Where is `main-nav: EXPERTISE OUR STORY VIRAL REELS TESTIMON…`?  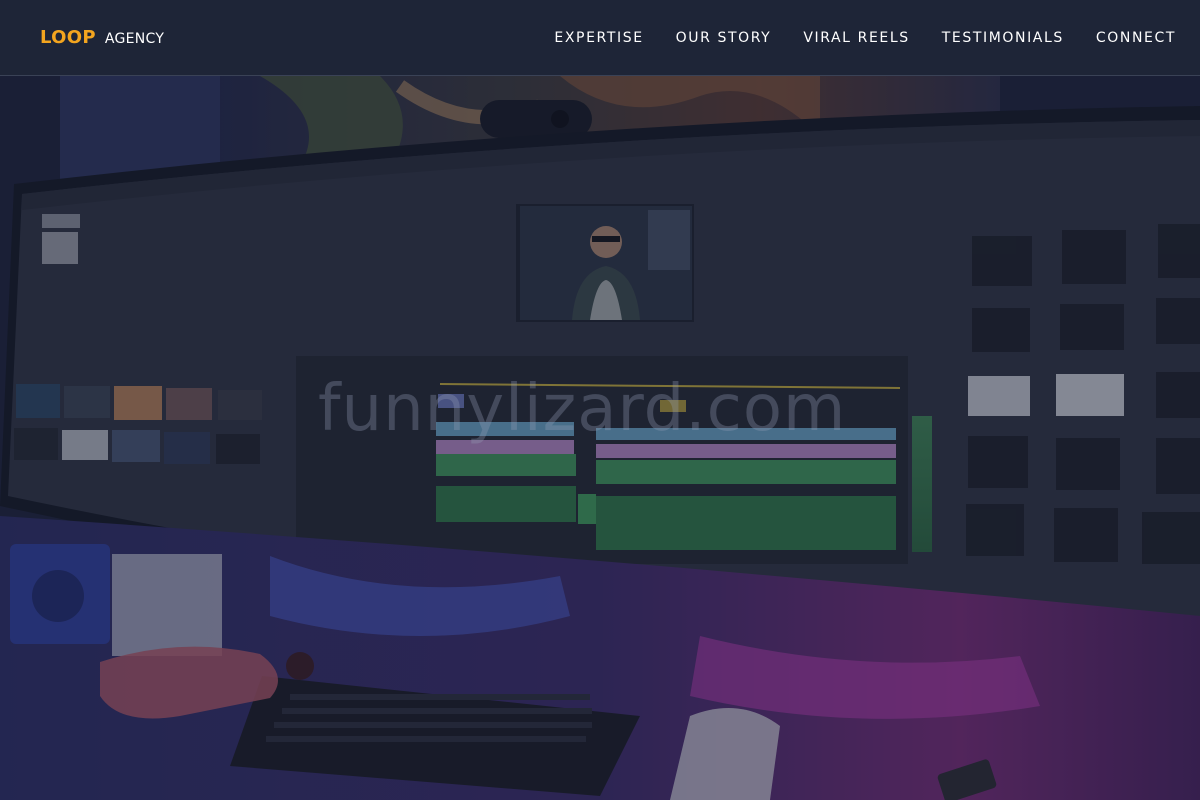
main-nav: EXPERTISE OUR STORY VIRAL REELS TESTIMON… is located at coordinates (865, 38).